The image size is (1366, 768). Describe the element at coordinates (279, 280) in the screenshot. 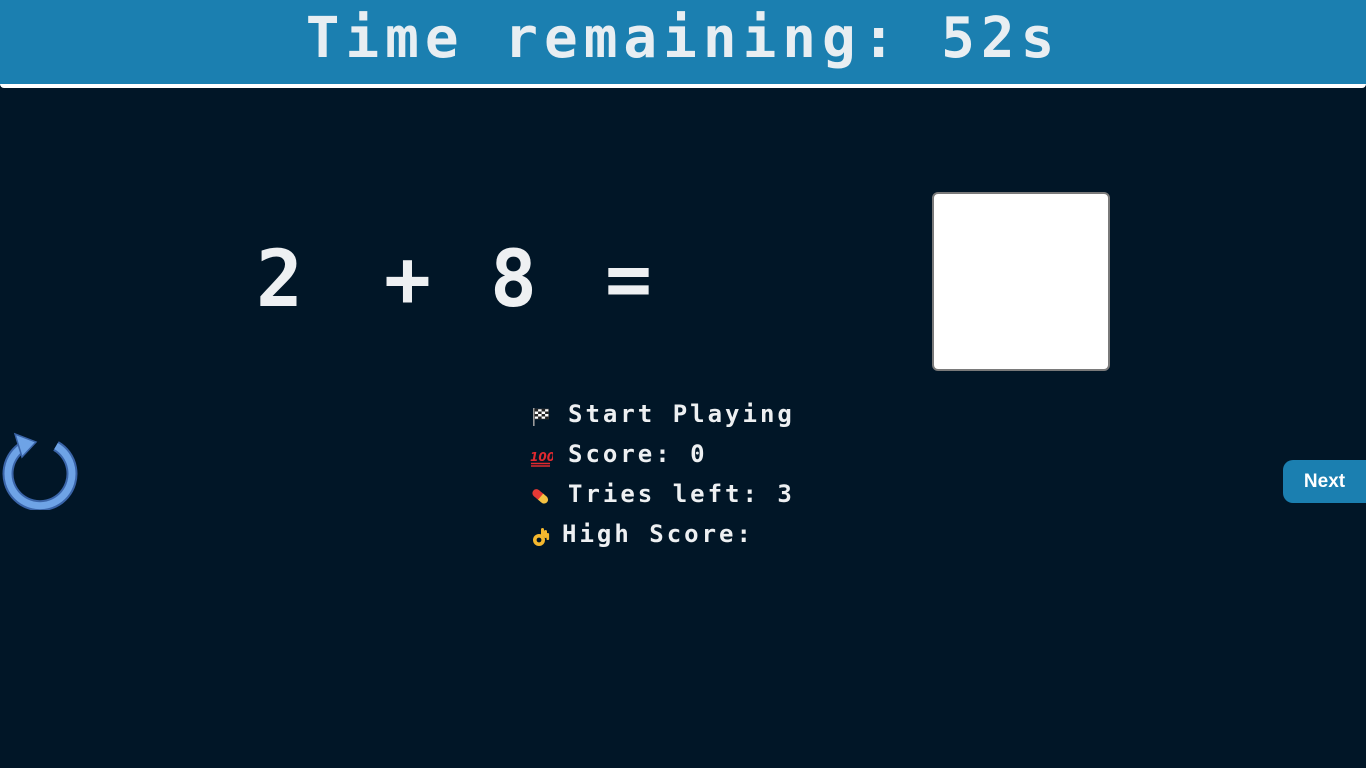

I see `operand-a: 2` at that location.